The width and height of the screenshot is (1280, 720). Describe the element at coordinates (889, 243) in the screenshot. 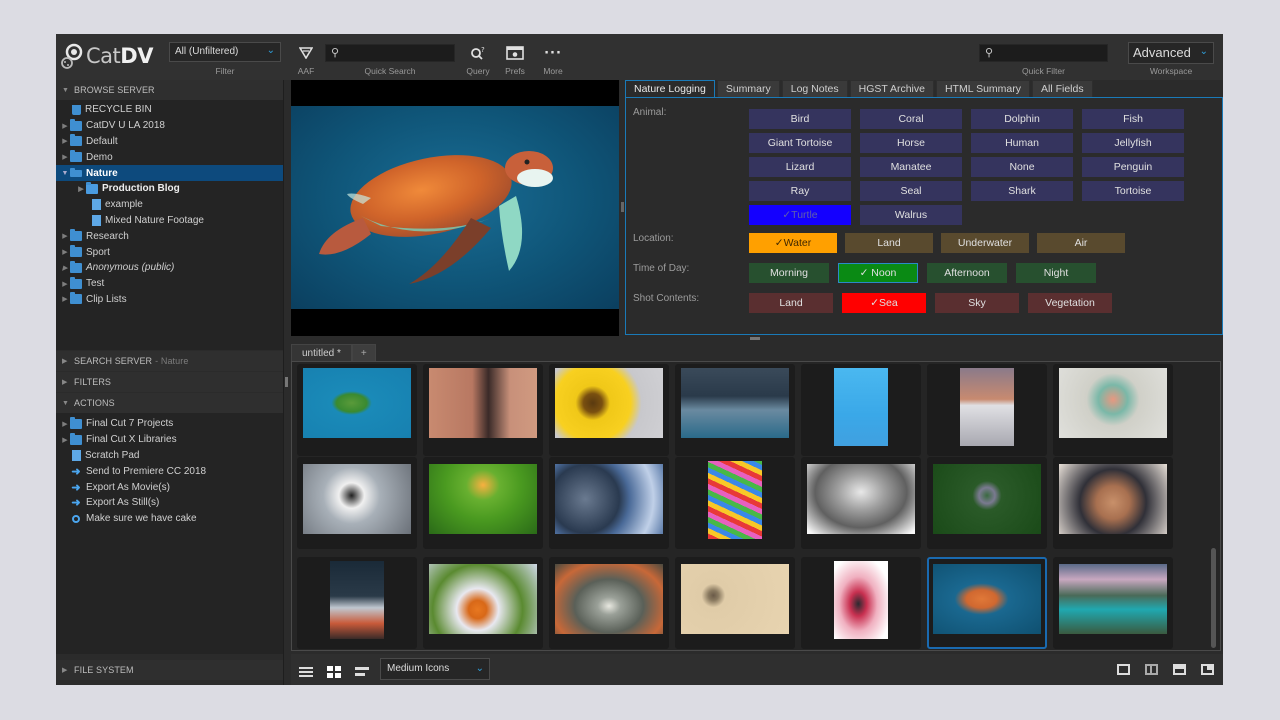

I see `location-option-land: Land` at that location.